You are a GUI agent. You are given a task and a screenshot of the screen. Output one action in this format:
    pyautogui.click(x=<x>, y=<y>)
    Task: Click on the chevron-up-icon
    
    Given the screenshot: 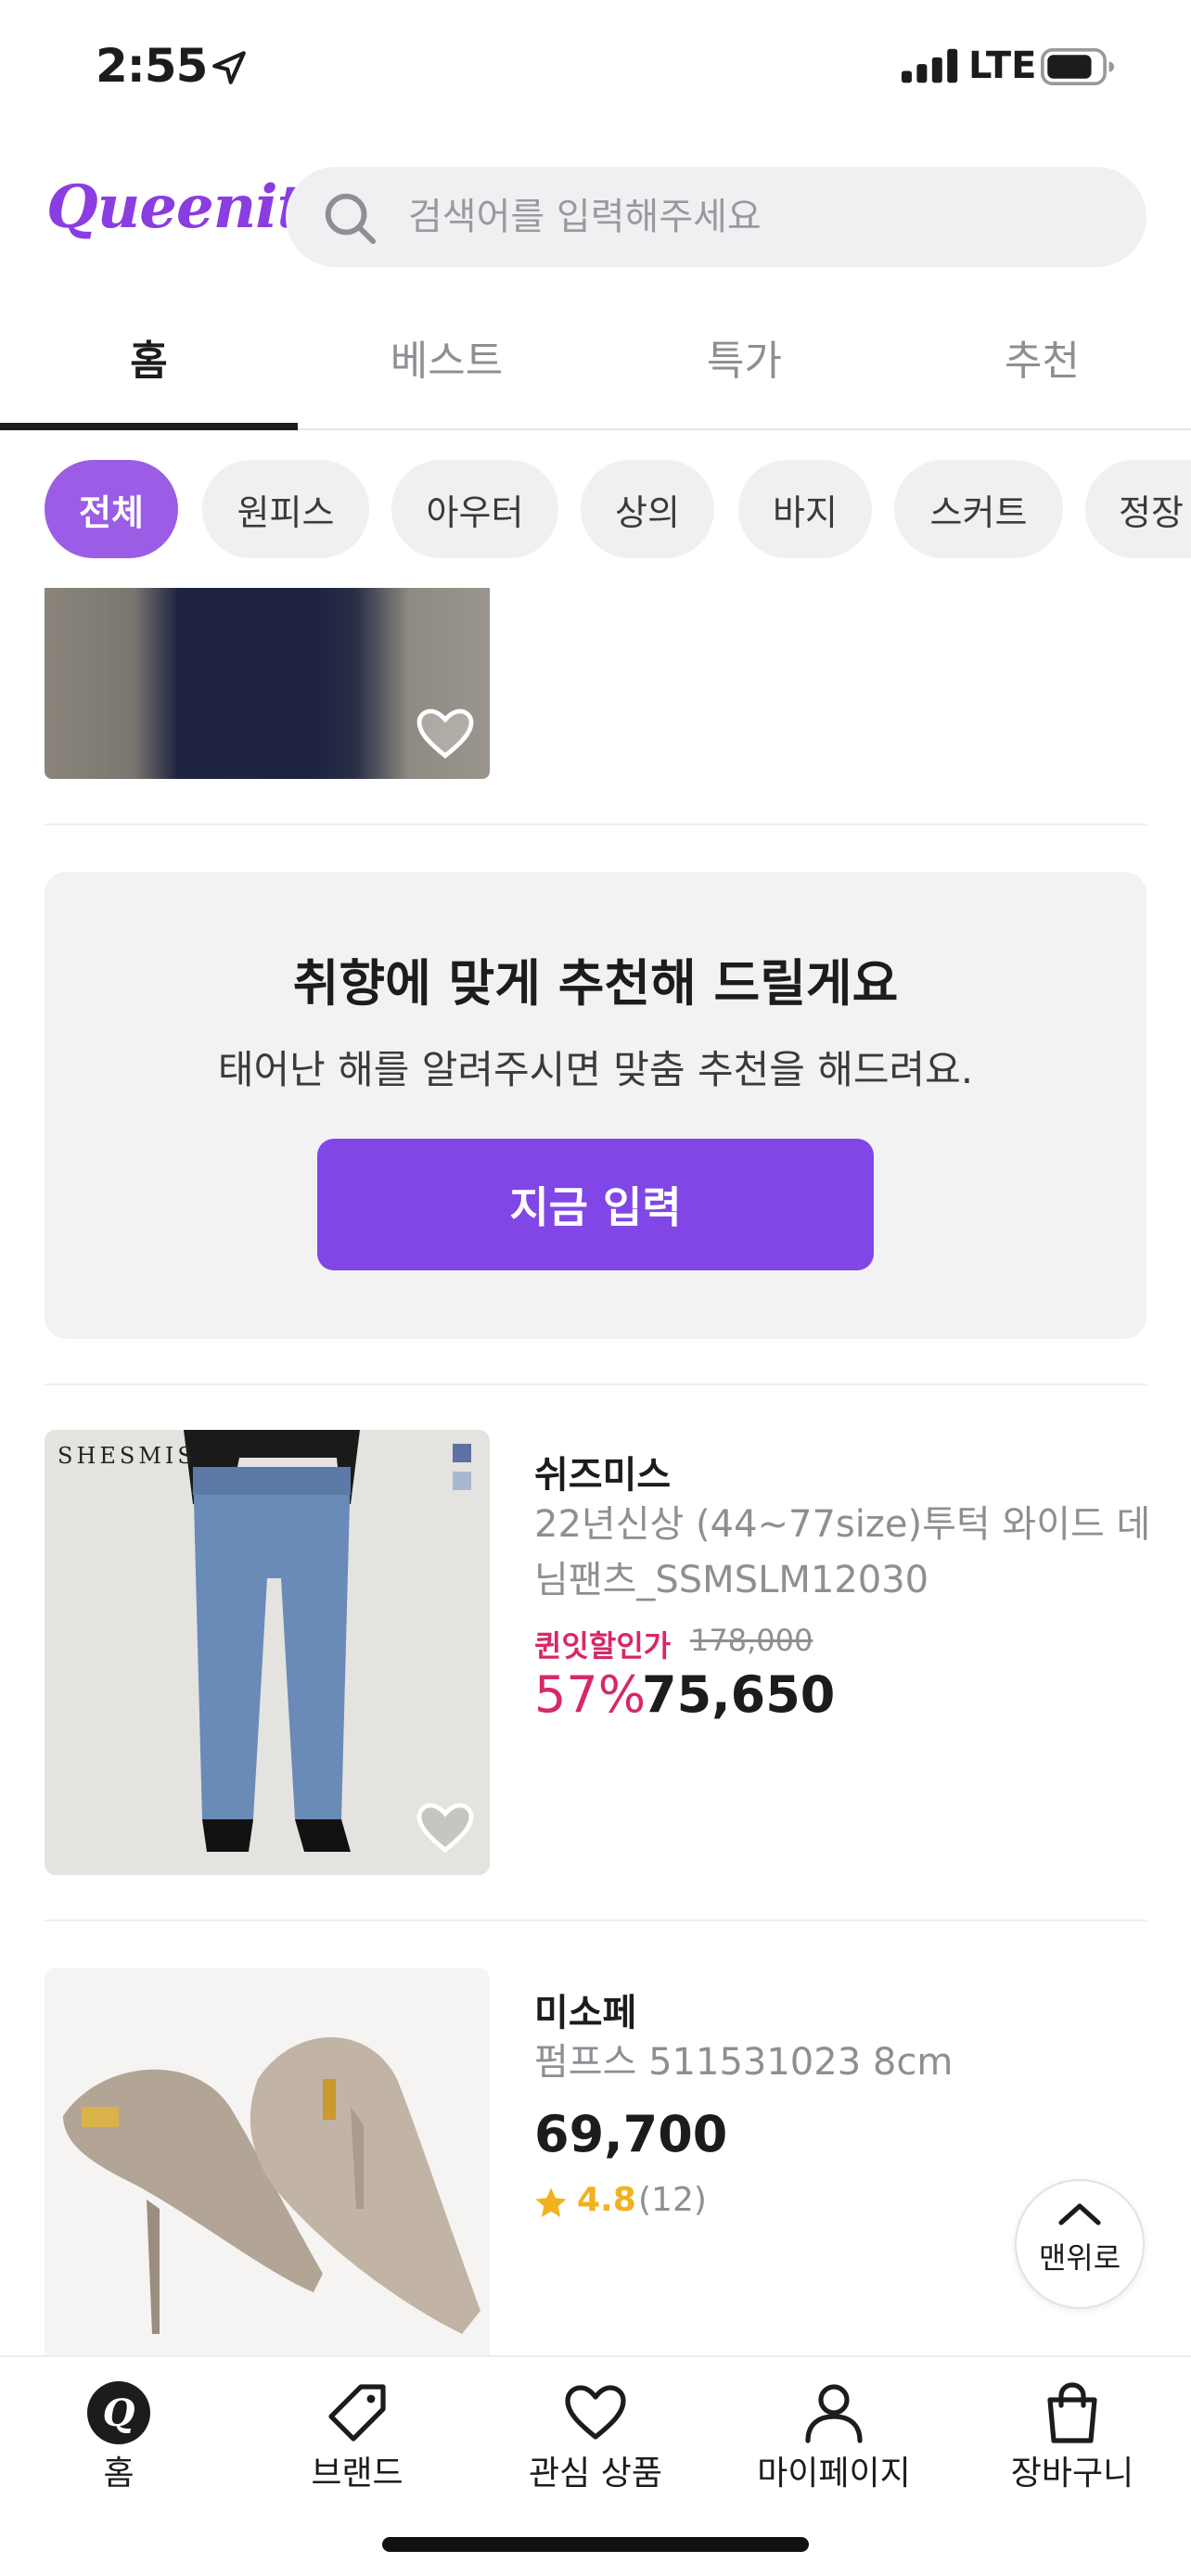 What is the action you would take?
    pyautogui.click(x=1079, y=2214)
    